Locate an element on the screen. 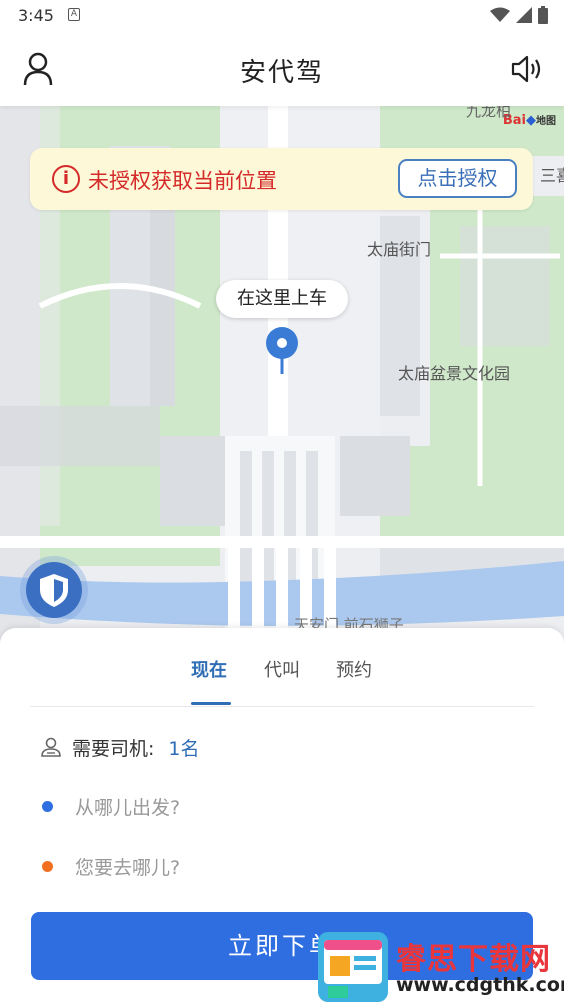 The width and height of the screenshot is (564, 1004). authorize-button: 点击授权 is located at coordinates (457, 178).